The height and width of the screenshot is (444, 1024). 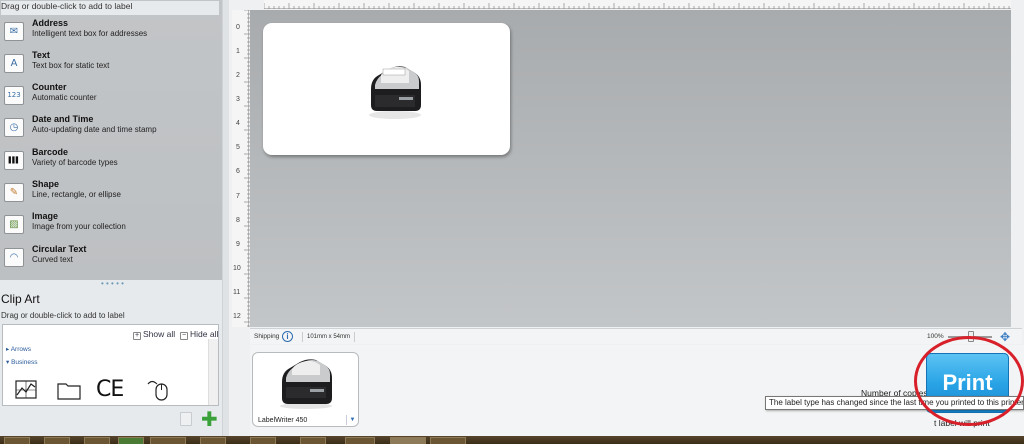 What do you see at coordinates (267, 336) in the screenshot?
I see `label-type: Shipping` at bounding box center [267, 336].